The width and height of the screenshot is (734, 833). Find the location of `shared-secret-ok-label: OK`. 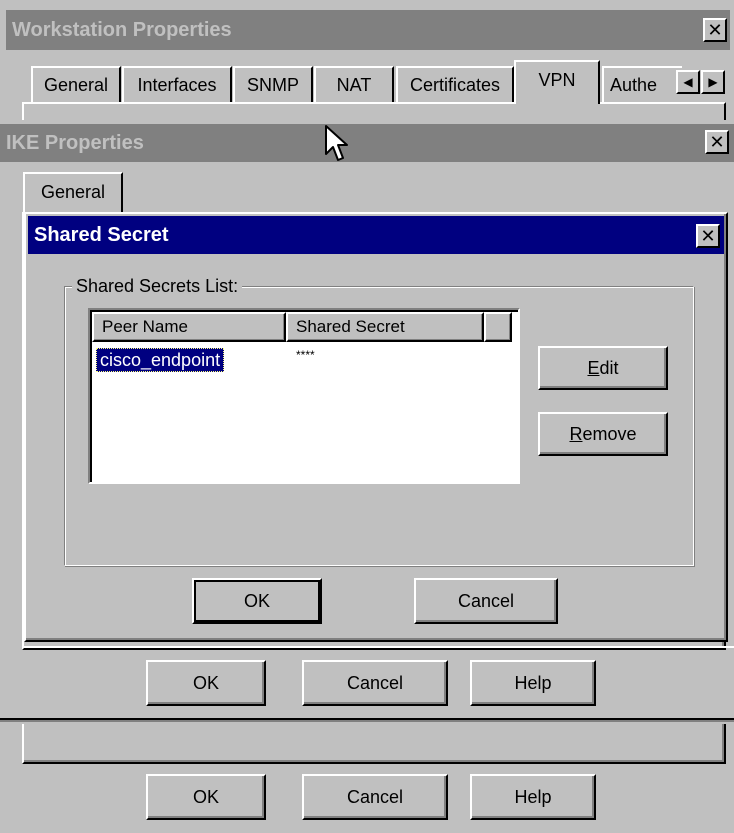

shared-secret-ok-label: OK is located at coordinates (256, 600).